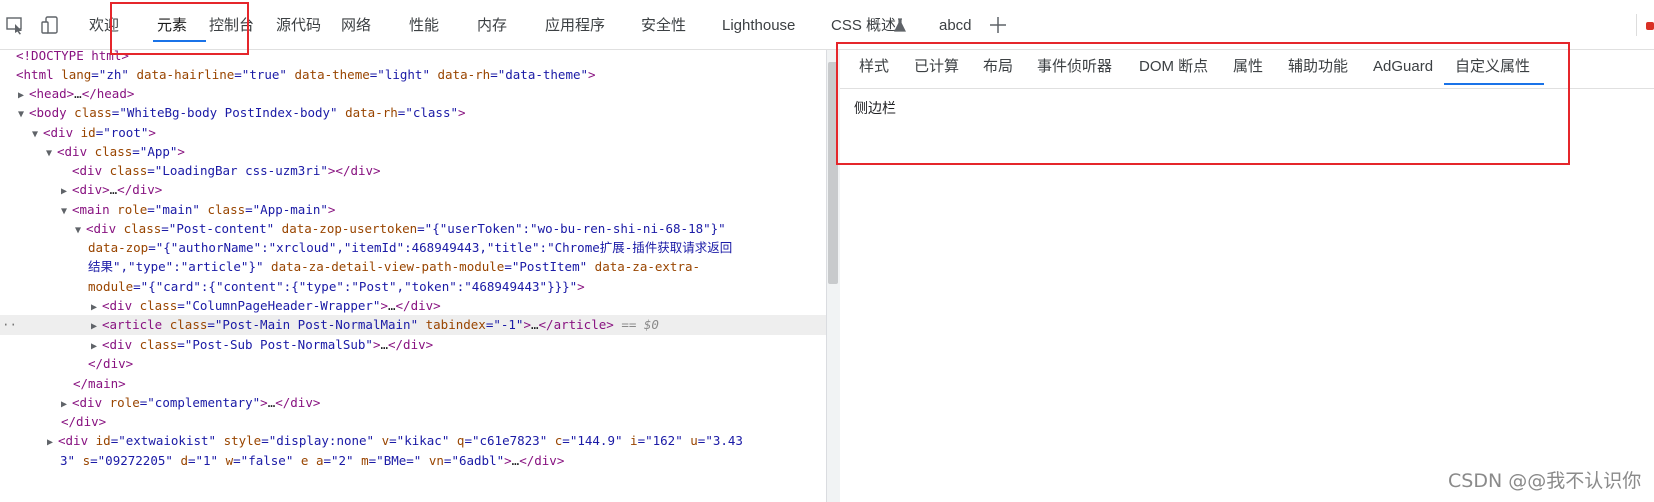  What do you see at coordinates (111, 190) in the screenshot?
I see `tree-line: ▶ <div>…</div>` at bounding box center [111, 190].